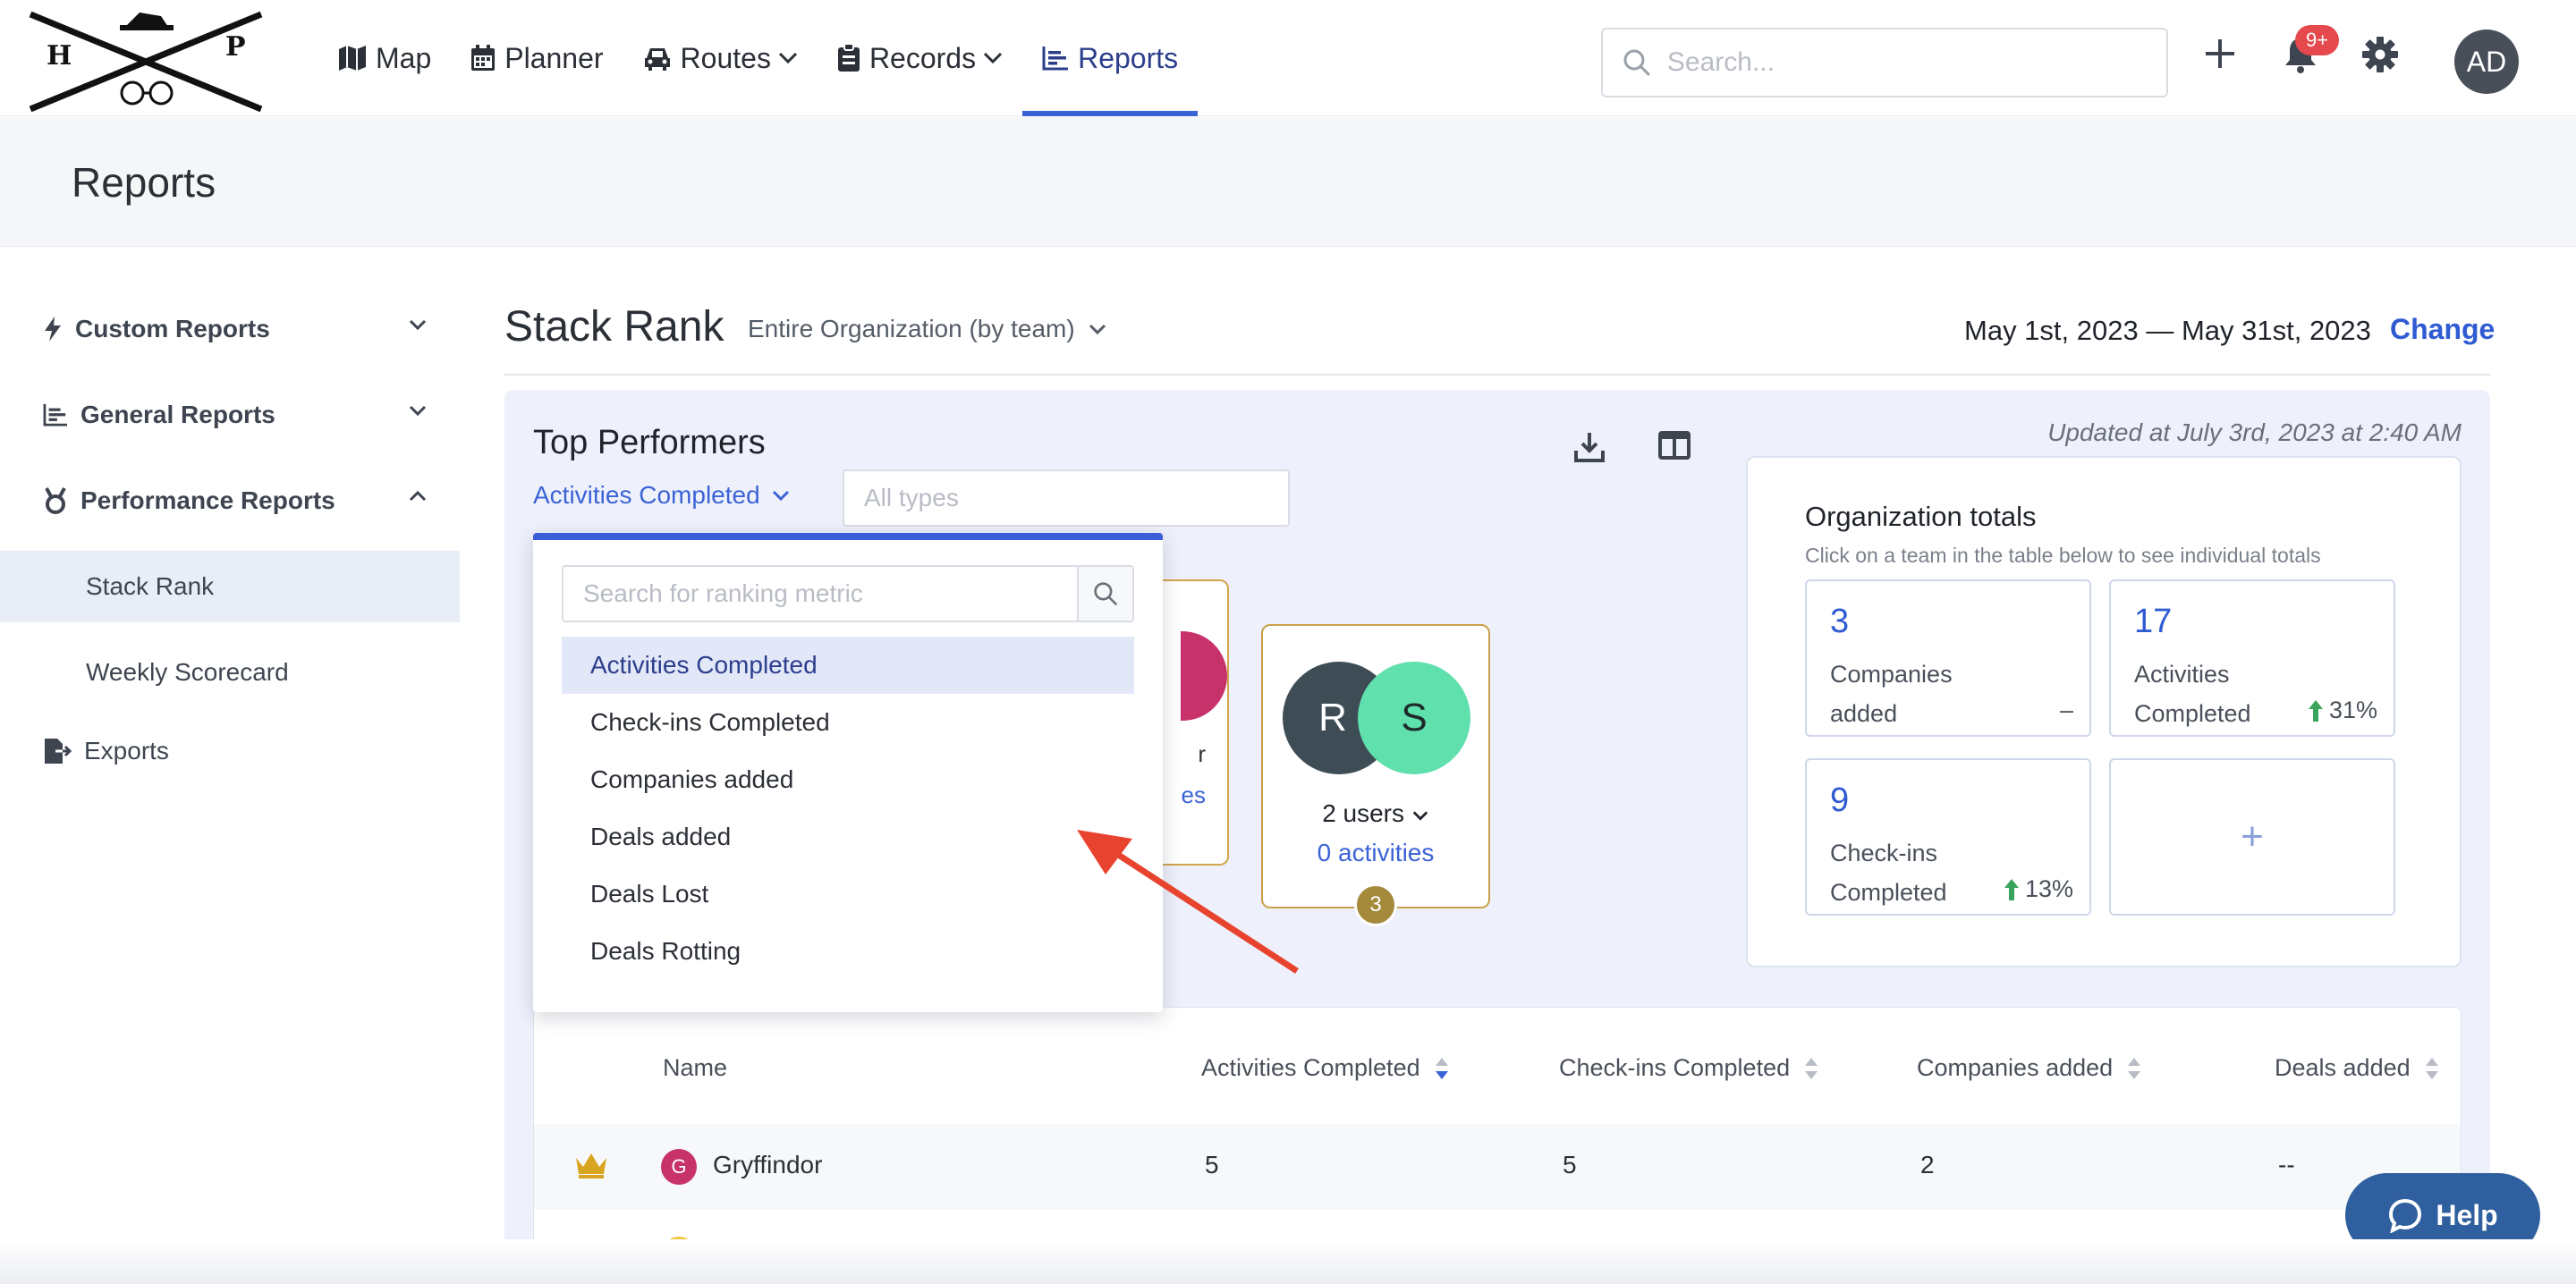 The height and width of the screenshot is (1284, 2576). What do you see at coordinates (848, 722) in the screenshot?
I see `metric-option: Check-ins Completed` at bounding box center [848, 722].